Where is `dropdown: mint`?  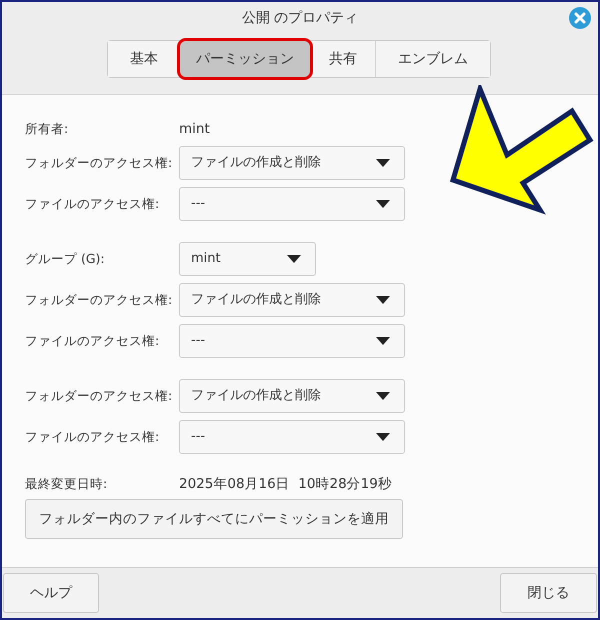
dropdown: mint is located at coordinates (247, 259).